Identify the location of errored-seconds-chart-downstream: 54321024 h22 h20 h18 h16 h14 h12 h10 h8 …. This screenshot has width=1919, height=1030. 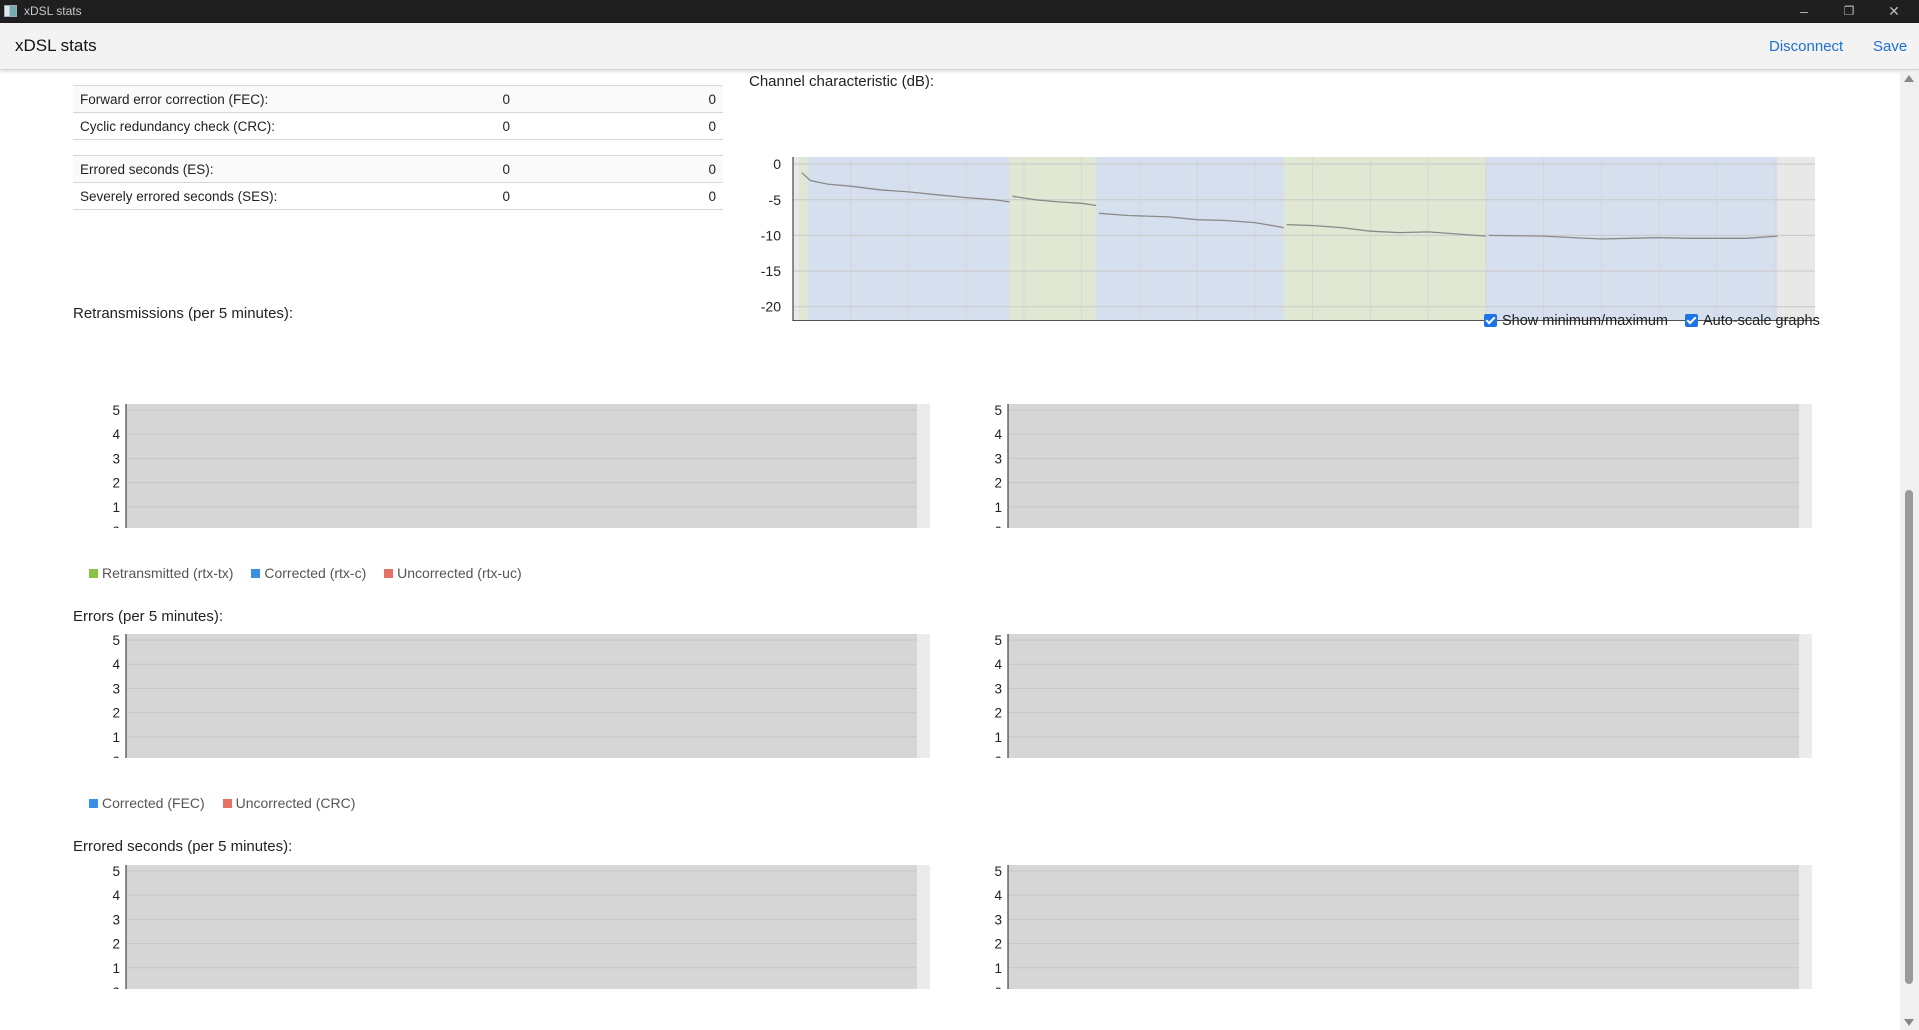
(521, 926).